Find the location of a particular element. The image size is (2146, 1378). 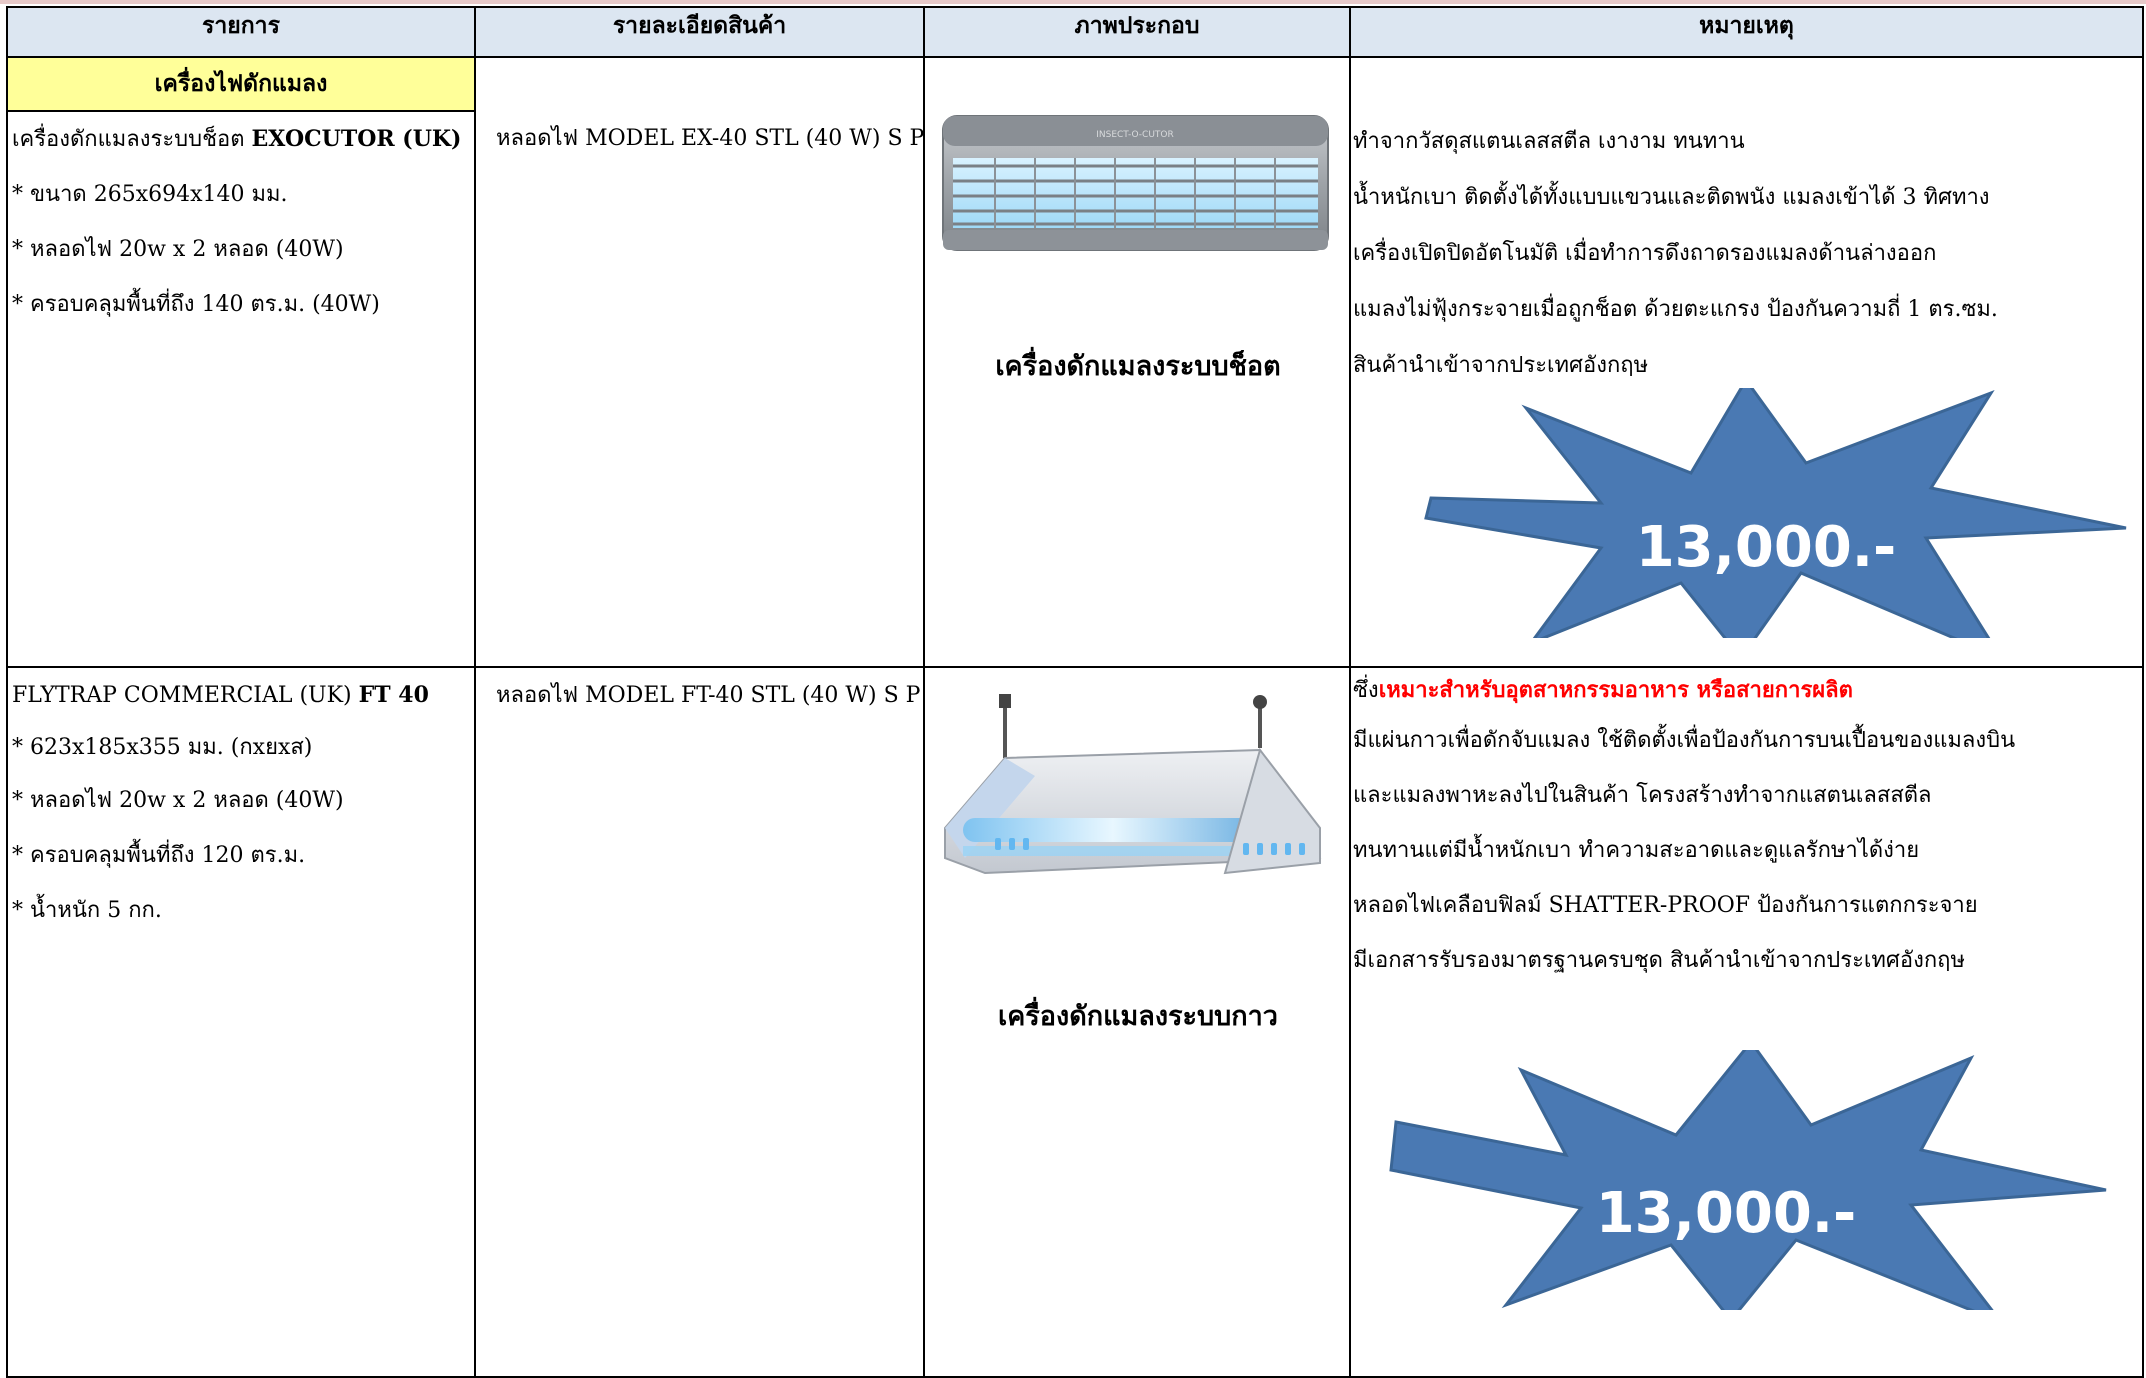

product-1-image-cell: INSECT-O-CUTOR เครื่องดักแมลงระบบช็อต is located at coordinates (1137, 362).